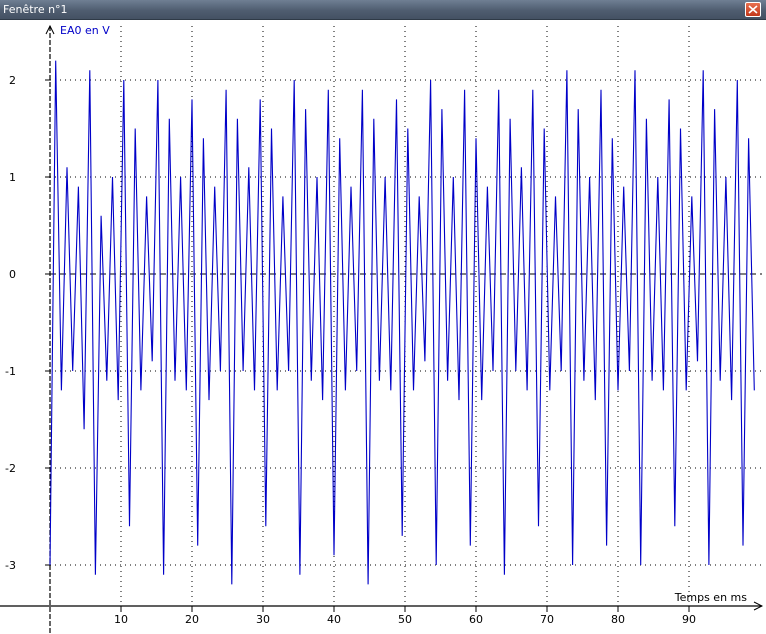  What do you see at coordinates (334, 619) in the screenshot?
I see `x-tick-label: 40` at bounding box center [334, 619].